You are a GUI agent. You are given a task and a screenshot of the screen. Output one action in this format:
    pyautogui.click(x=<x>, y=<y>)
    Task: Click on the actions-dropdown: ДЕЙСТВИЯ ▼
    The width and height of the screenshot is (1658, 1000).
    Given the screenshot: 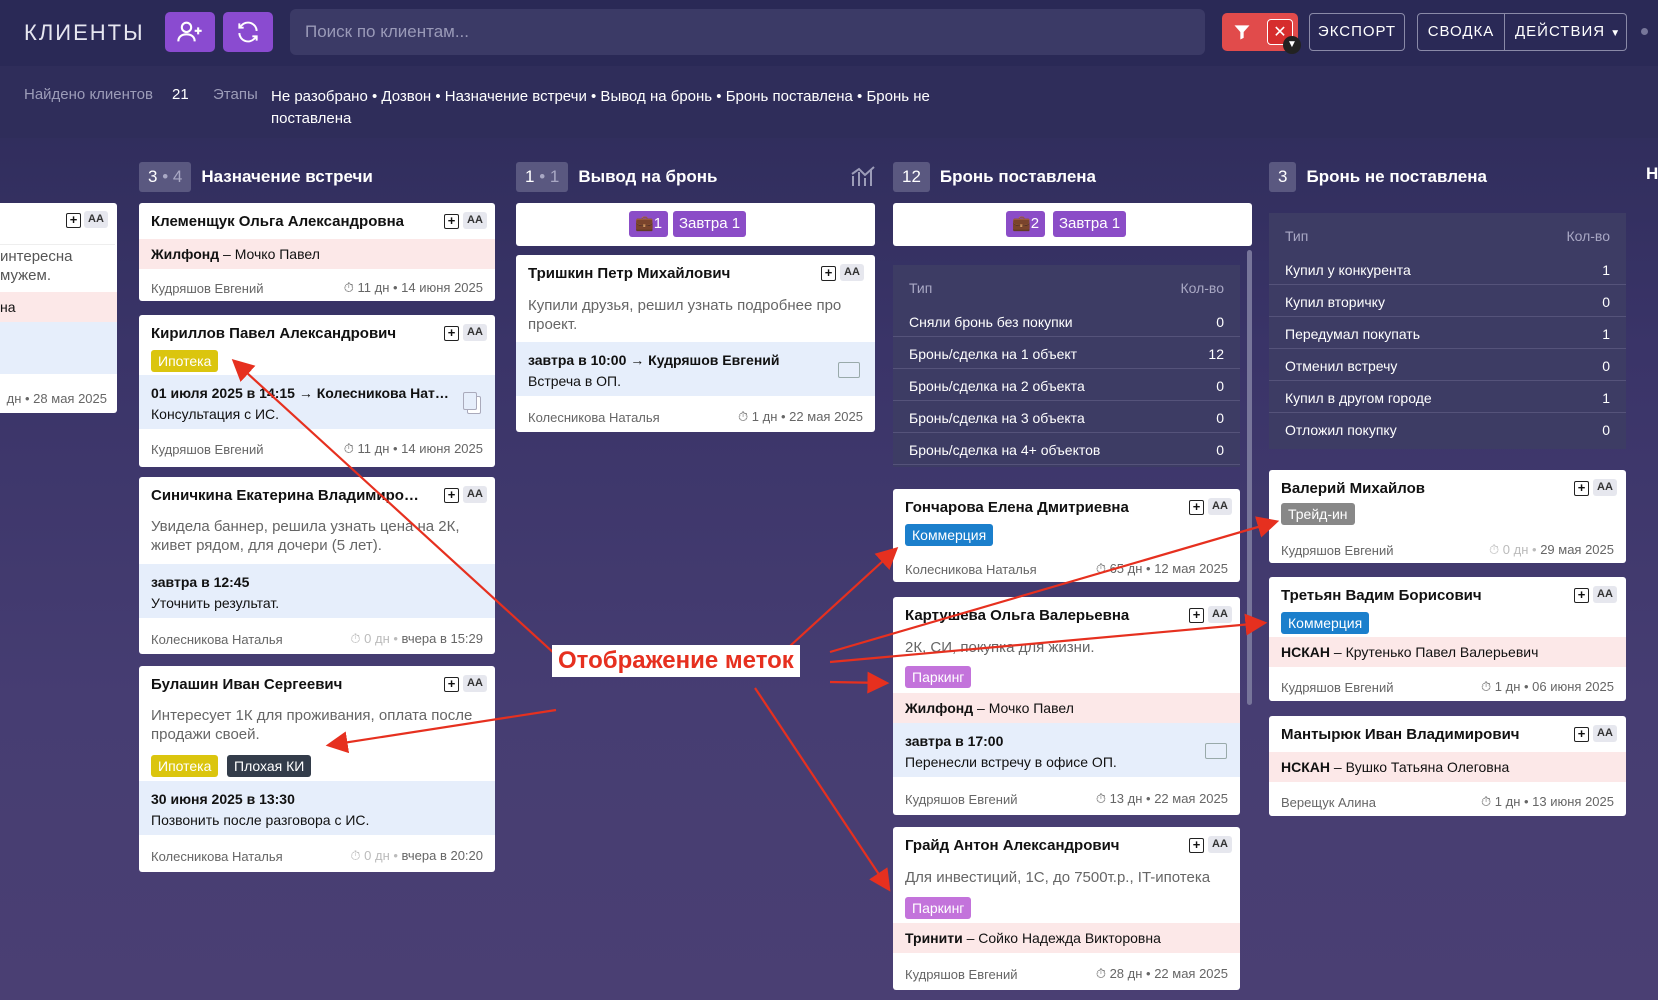 What is the action you would take?
    pyautogui.click(x=1566, y=32)
    